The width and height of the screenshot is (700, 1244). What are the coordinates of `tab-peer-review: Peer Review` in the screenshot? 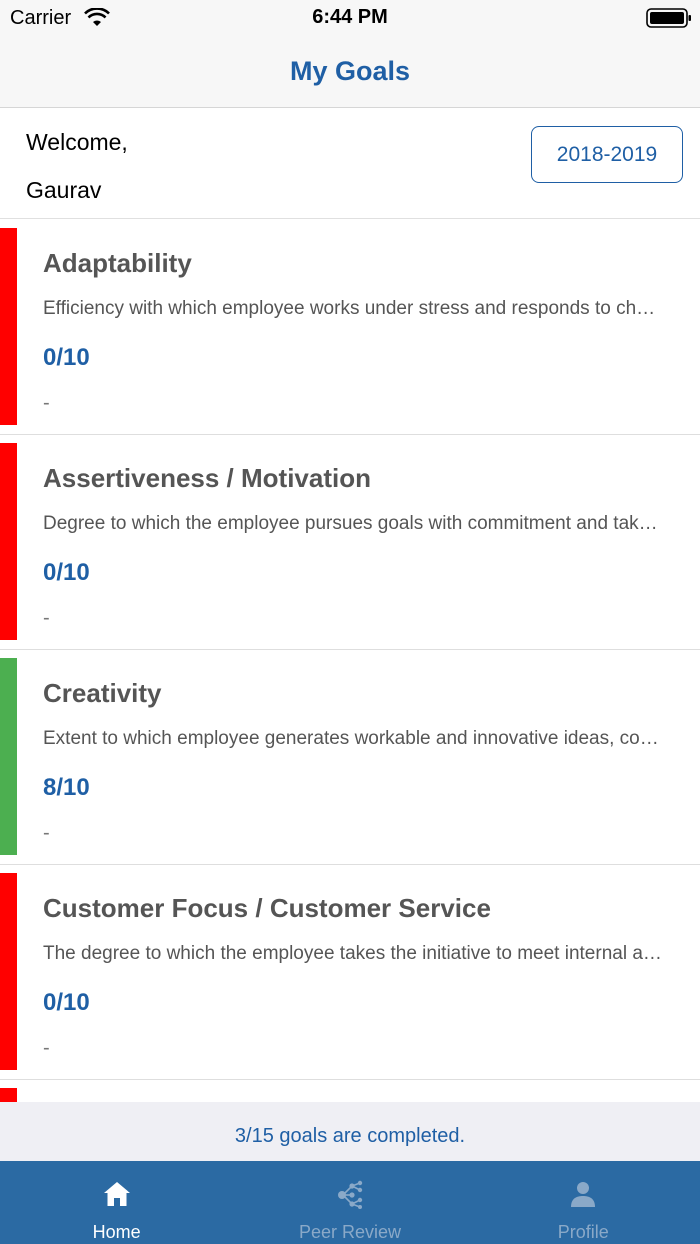 It's located at (349, 1202).